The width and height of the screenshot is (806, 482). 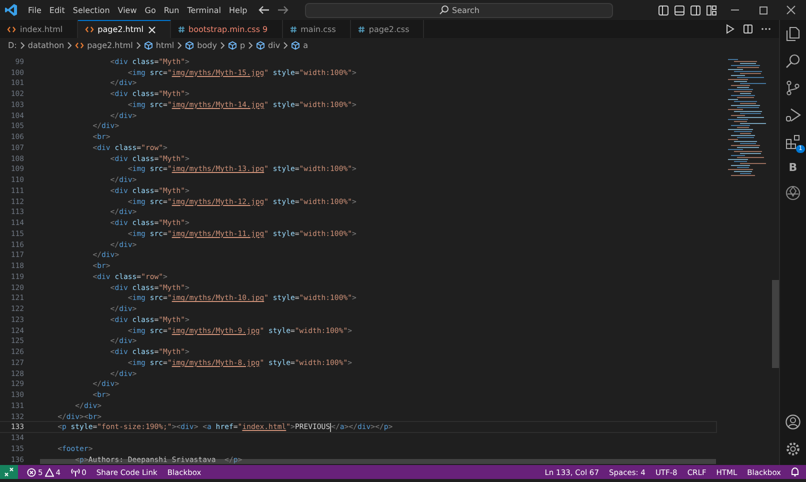 What do you see at coordinates (305, 45) in the screenshot?
I see `breadcrumb-item: a` at bounding box center [305, 45].